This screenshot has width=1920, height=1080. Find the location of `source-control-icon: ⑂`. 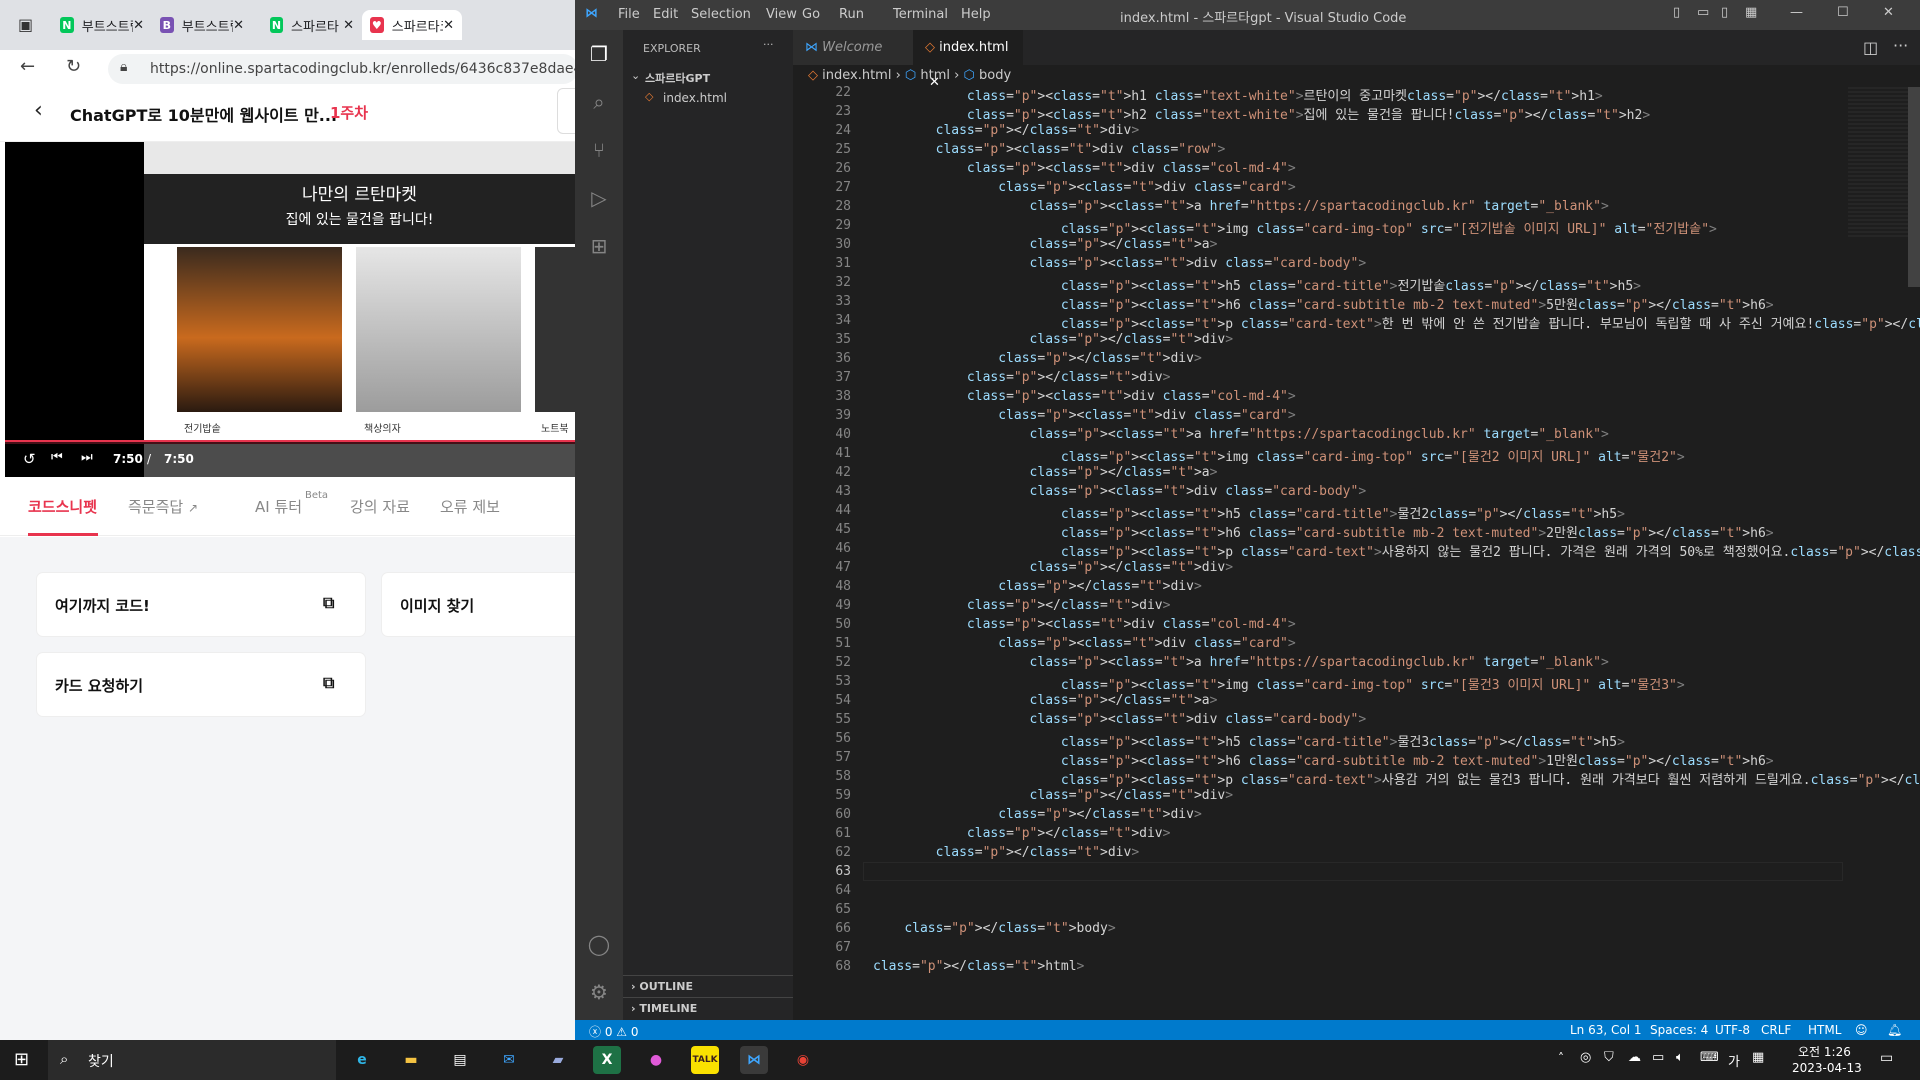

source-control-icon: ⑂ is located at coordinates (599, 150).